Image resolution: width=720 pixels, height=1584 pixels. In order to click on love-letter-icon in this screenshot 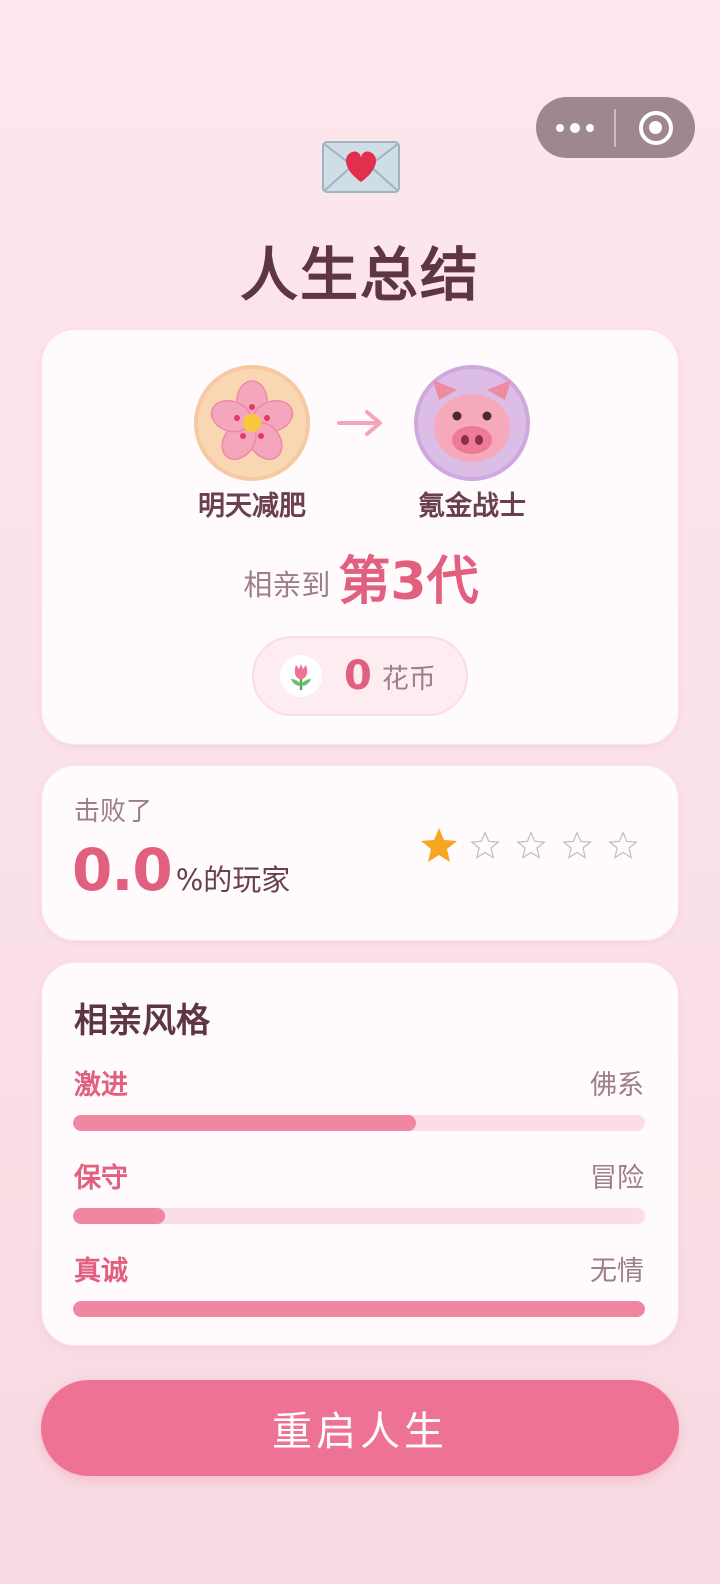, I will do `click(361, 167)`.